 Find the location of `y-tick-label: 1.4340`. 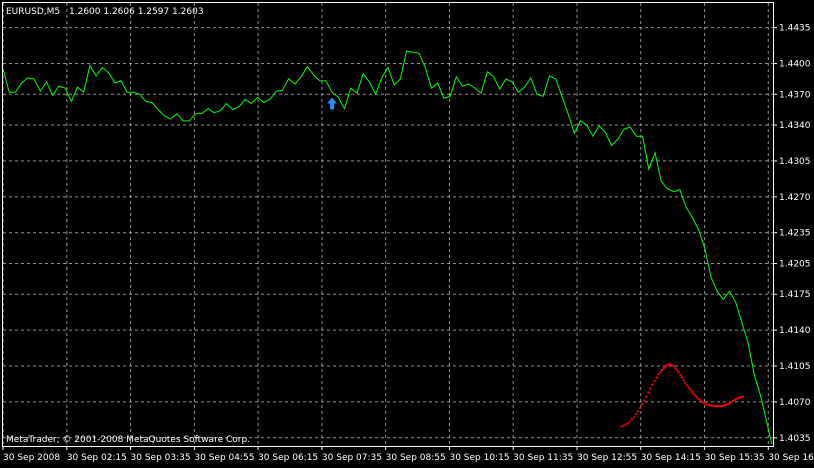

y-tick-label: 1.4340 is located at coordinates (795, 126).